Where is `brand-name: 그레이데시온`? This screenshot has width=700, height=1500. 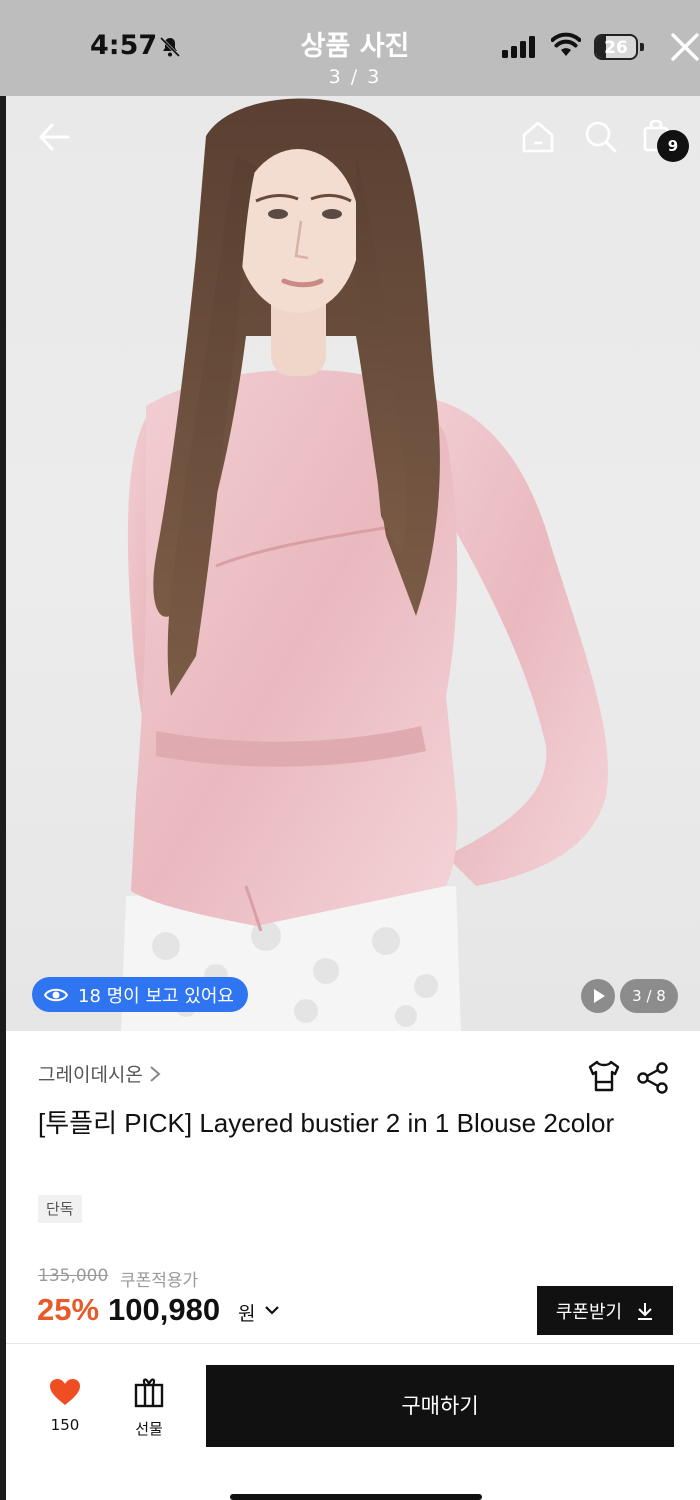
brand-name: 그레이데시온 is located at coordinates (90, 1075).